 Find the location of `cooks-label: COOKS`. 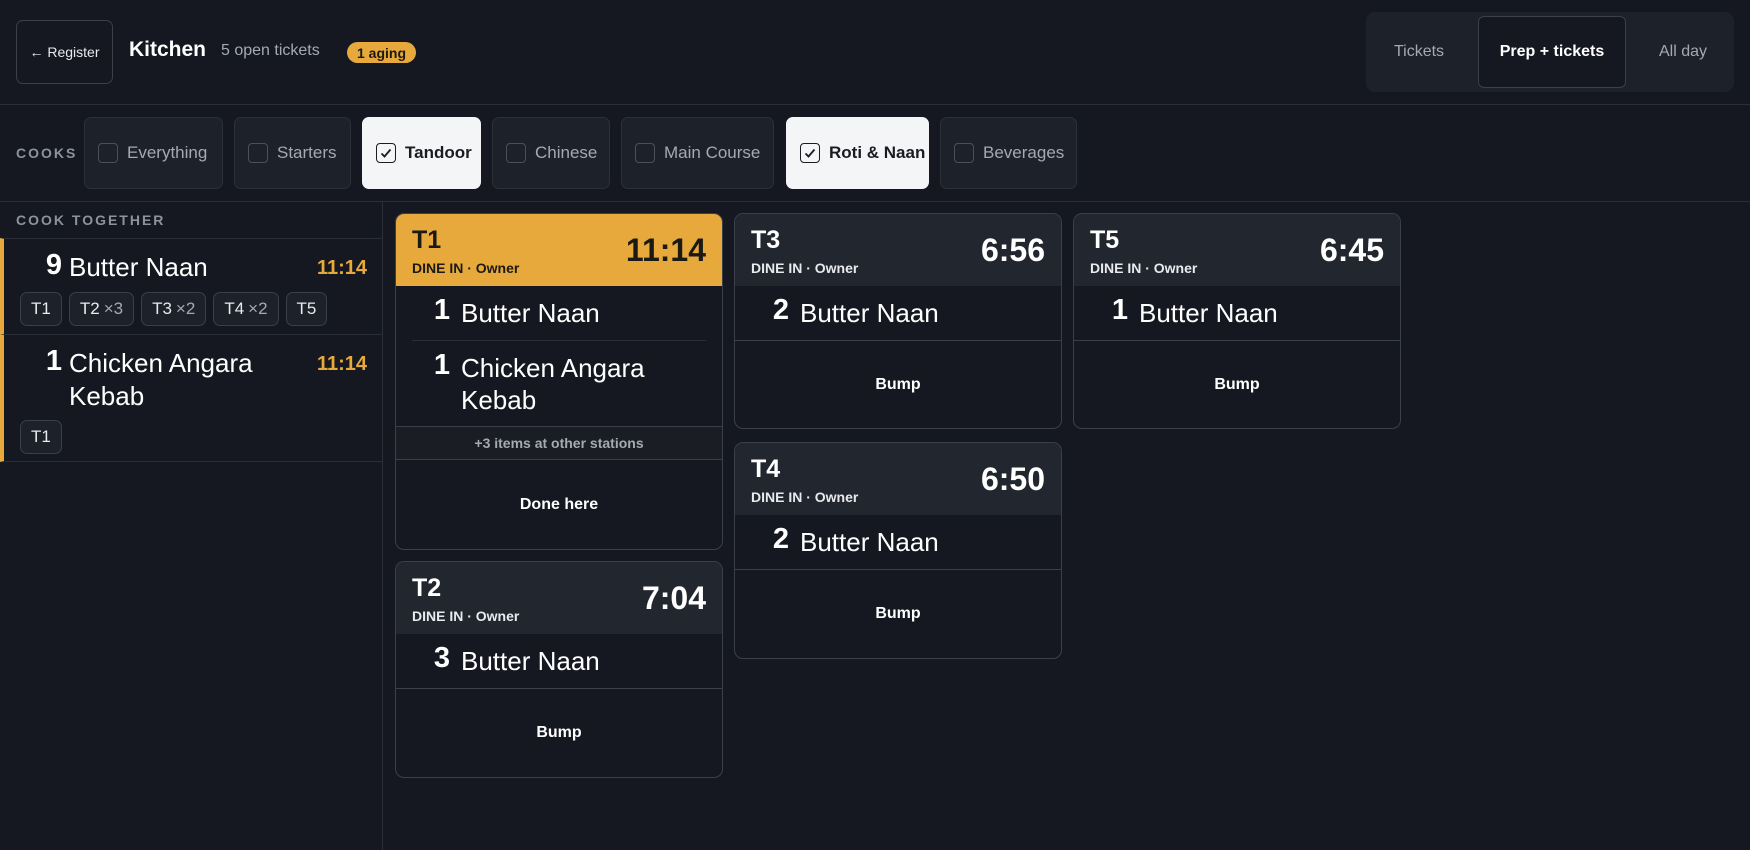

cooks-label: COOKS is located at coordinates (47, 153).